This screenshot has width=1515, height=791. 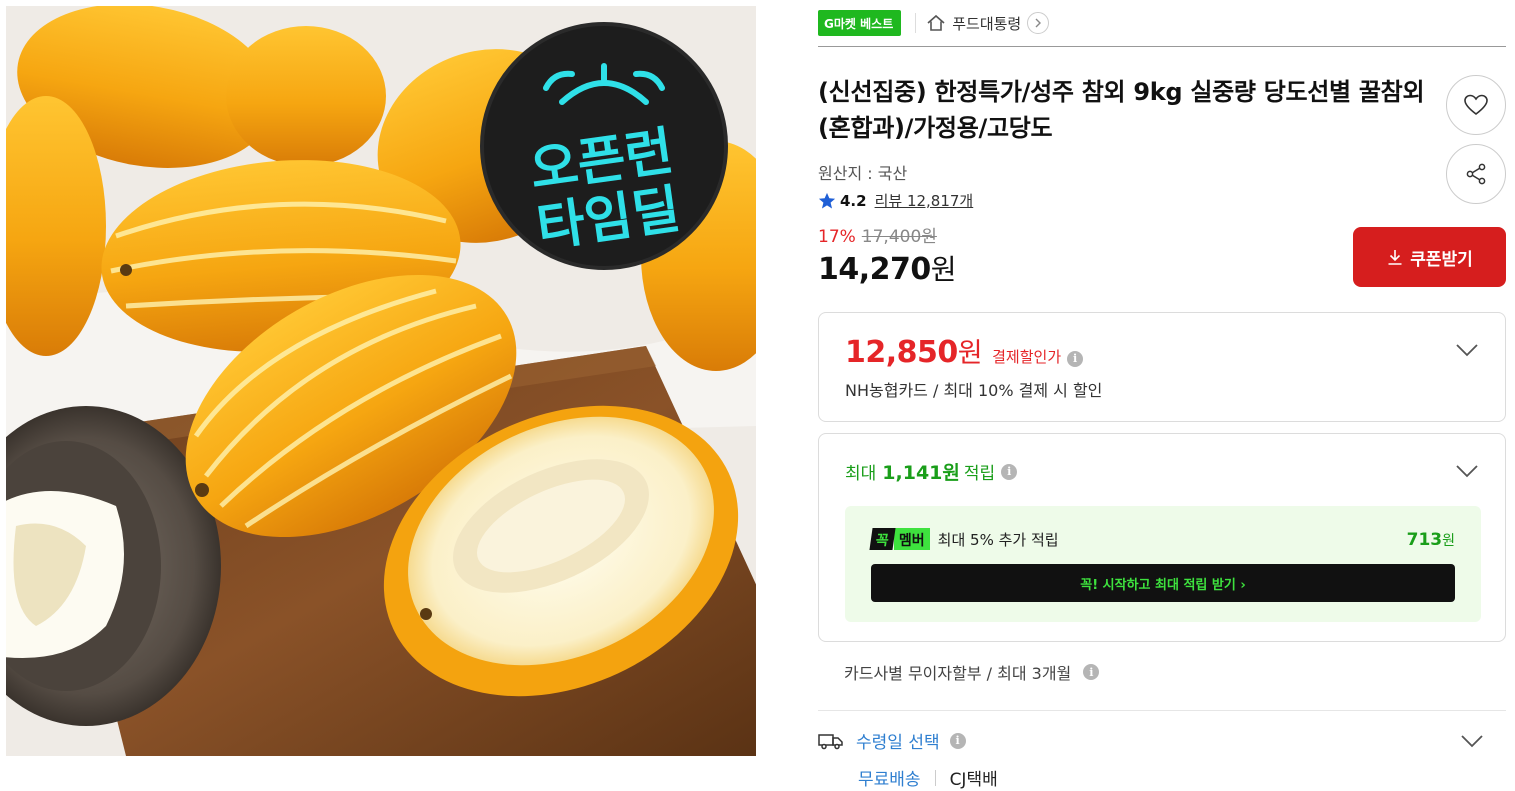 What do you see at coordinates (1441, 259) in the screenshot?
I see `coupon-download-label: 쿠폰받기` at bounding box center [1441, 259].